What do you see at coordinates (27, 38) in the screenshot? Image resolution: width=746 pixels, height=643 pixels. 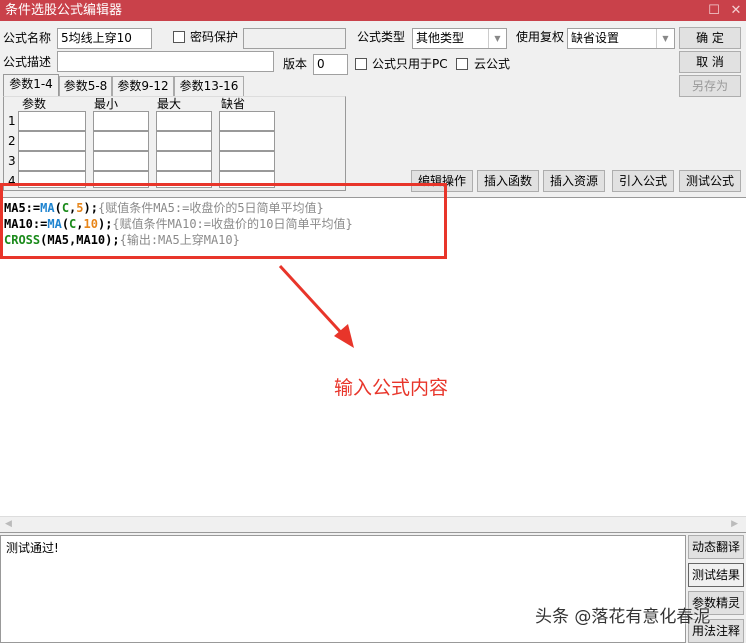 I see `name-label: 公式名称` at bounding box center [27, 38].